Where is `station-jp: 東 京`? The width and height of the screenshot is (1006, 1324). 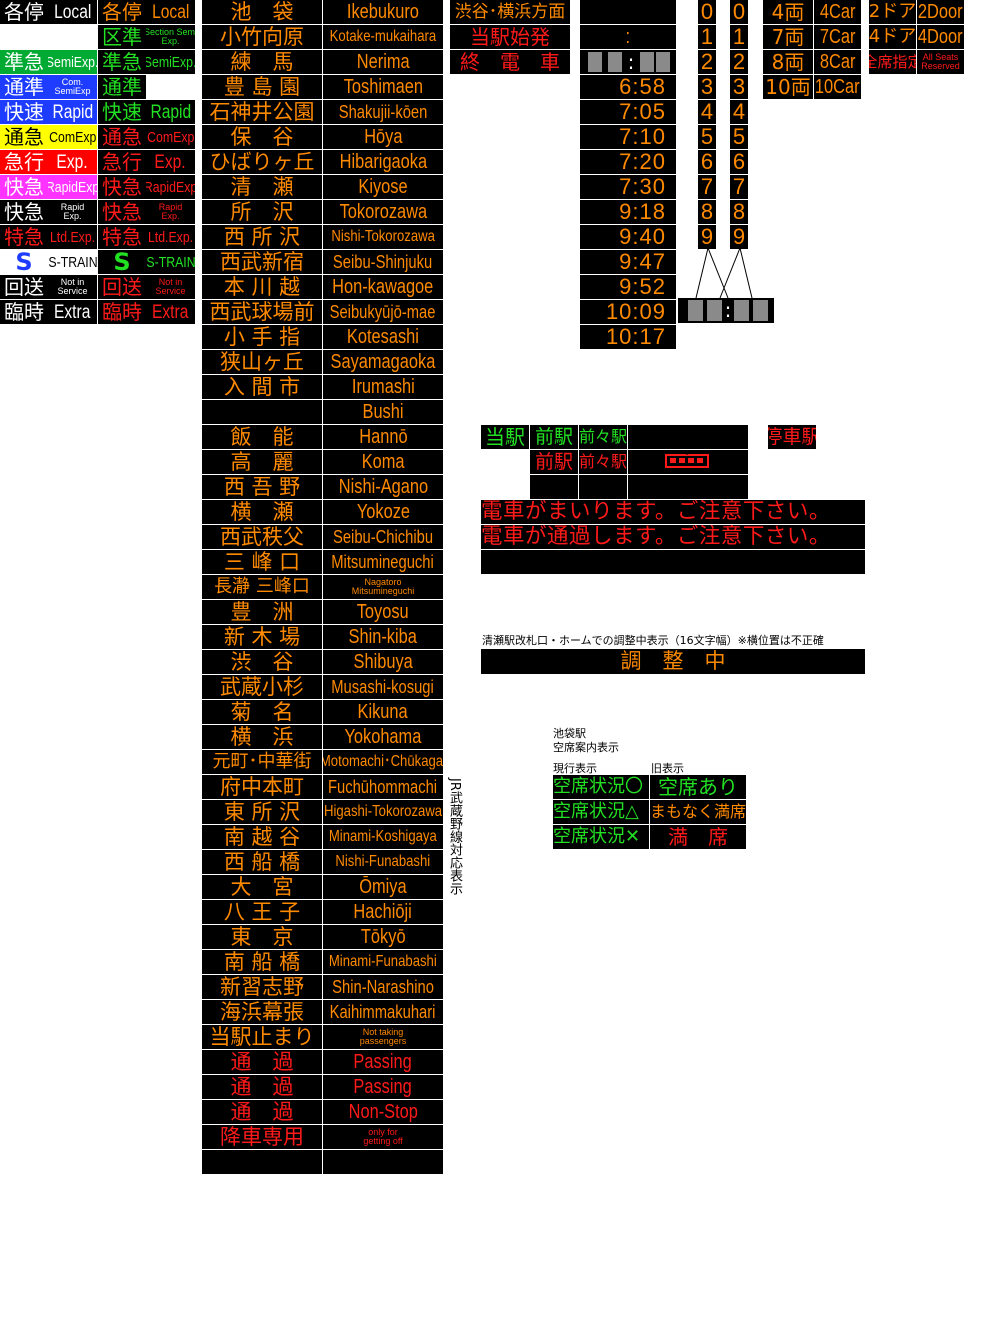
station-jp: 東 京 is located at coordinates (262, 937).